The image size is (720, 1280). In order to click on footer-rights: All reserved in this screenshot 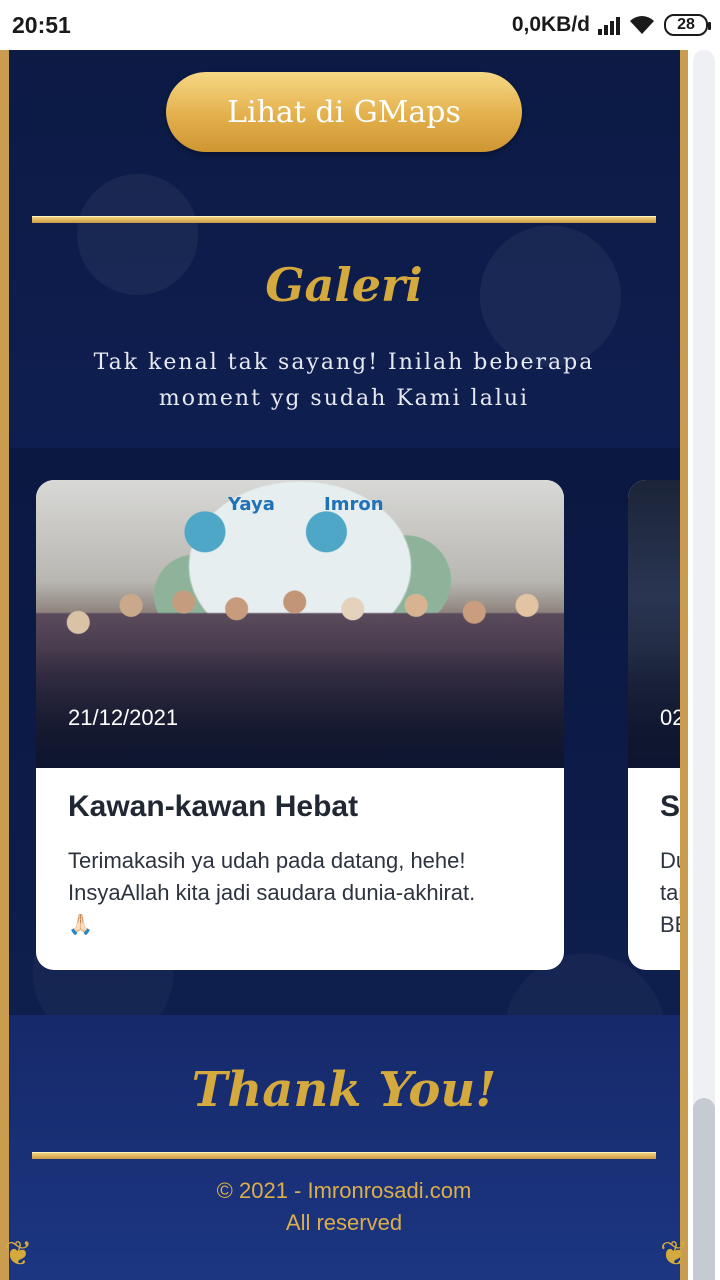, I will do `click(344, 1222)`.